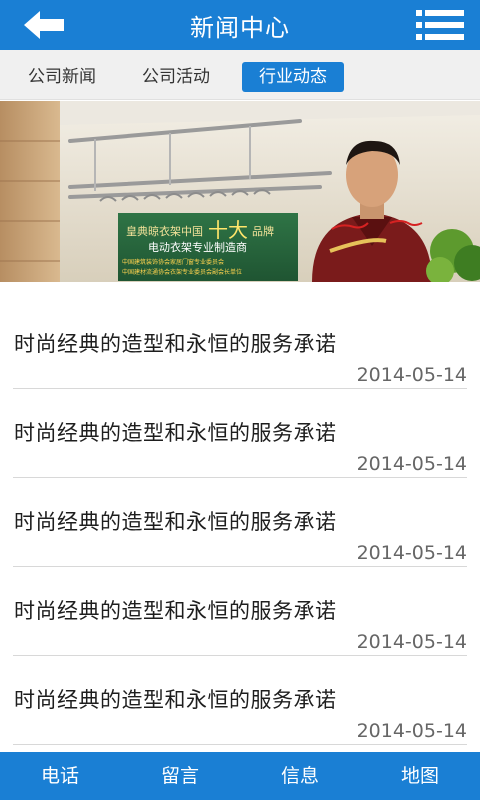 The image size is (480, 800). Describe the element at coordinates (173, 262) in the screenshot. I see `banner-line-3: 中国建筑装饰协会家居门窗专业委员会` at that location.